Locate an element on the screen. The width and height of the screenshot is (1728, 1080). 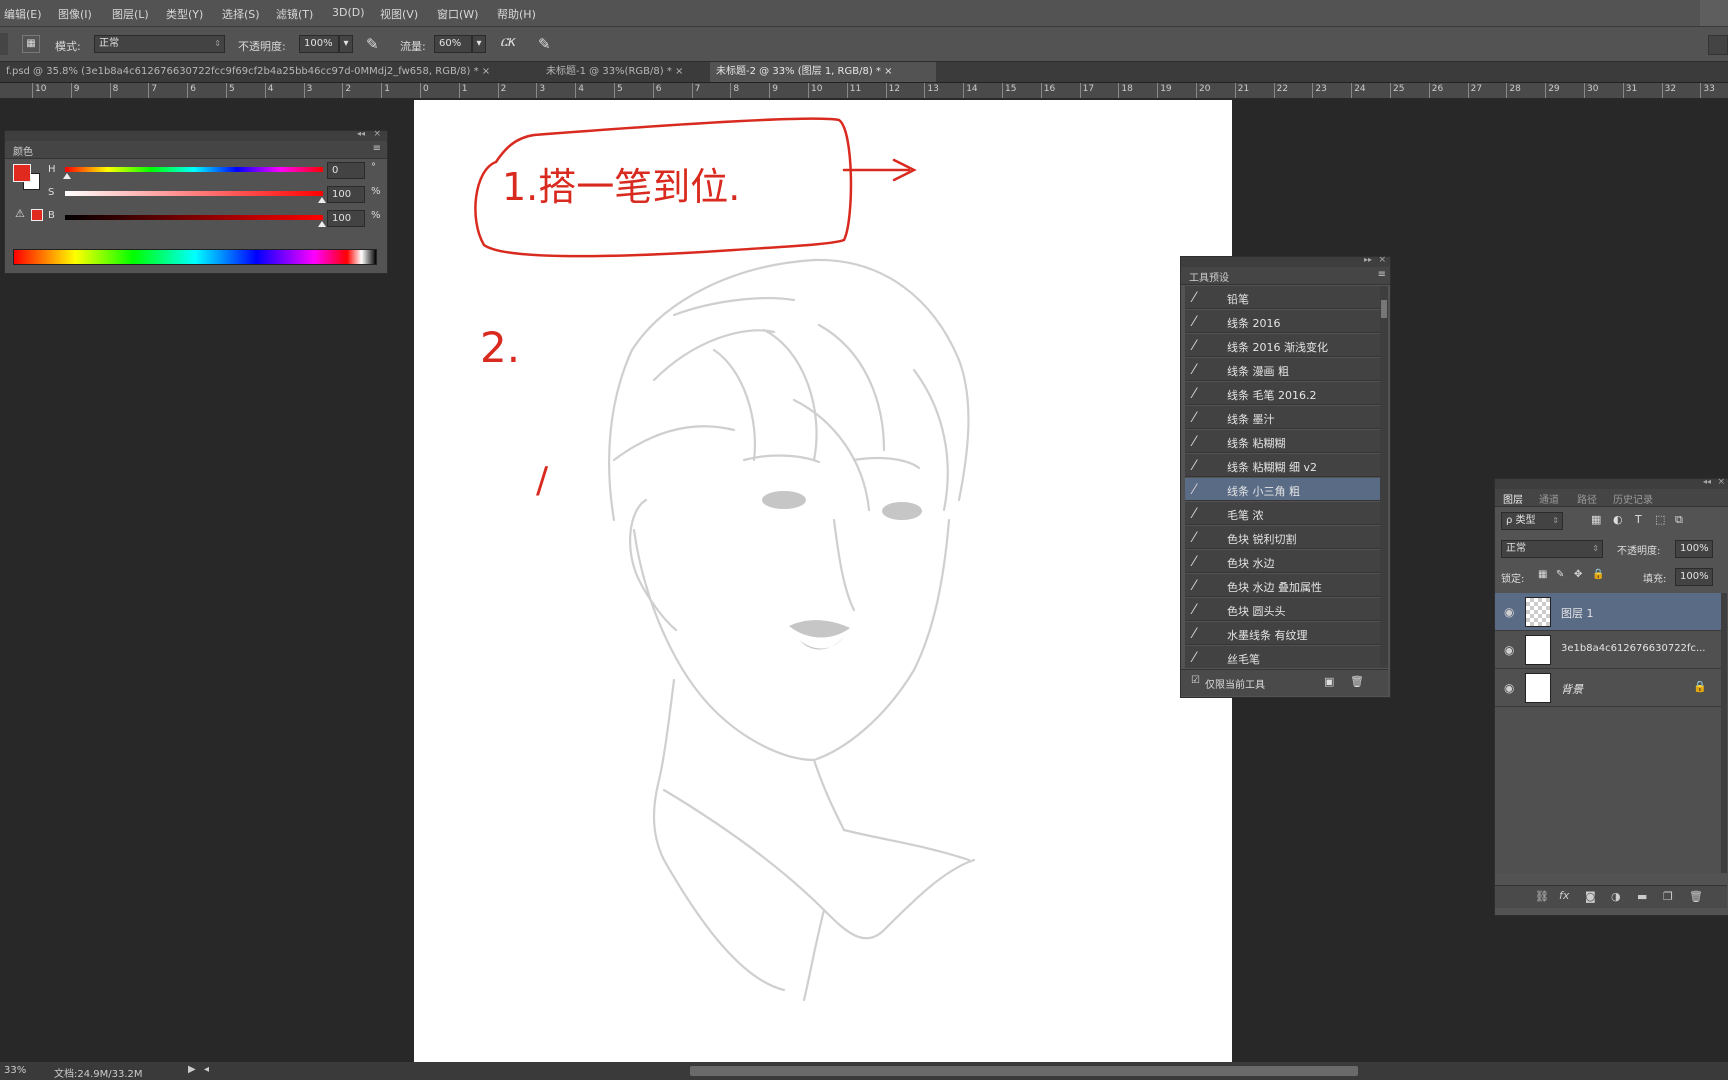
brush-preset-item: ⁄ 线条 漫画 粗 is located at coordinates (1283, 369).